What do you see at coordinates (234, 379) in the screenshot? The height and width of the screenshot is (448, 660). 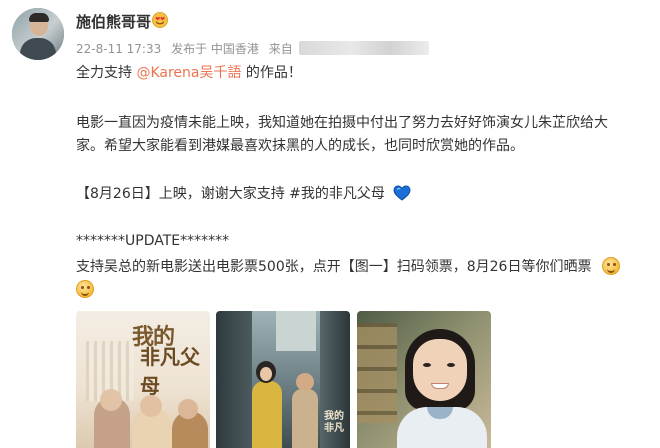 I see `still-wall-left` at bounding box center [234, 379].